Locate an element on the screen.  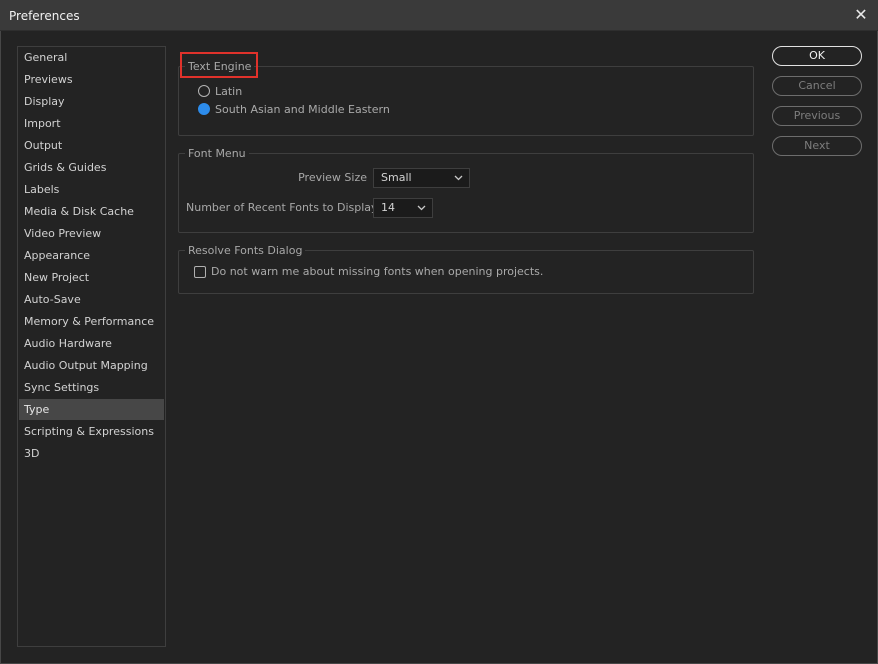
radio-south-asian-circle is located at coordinates (204, 109).